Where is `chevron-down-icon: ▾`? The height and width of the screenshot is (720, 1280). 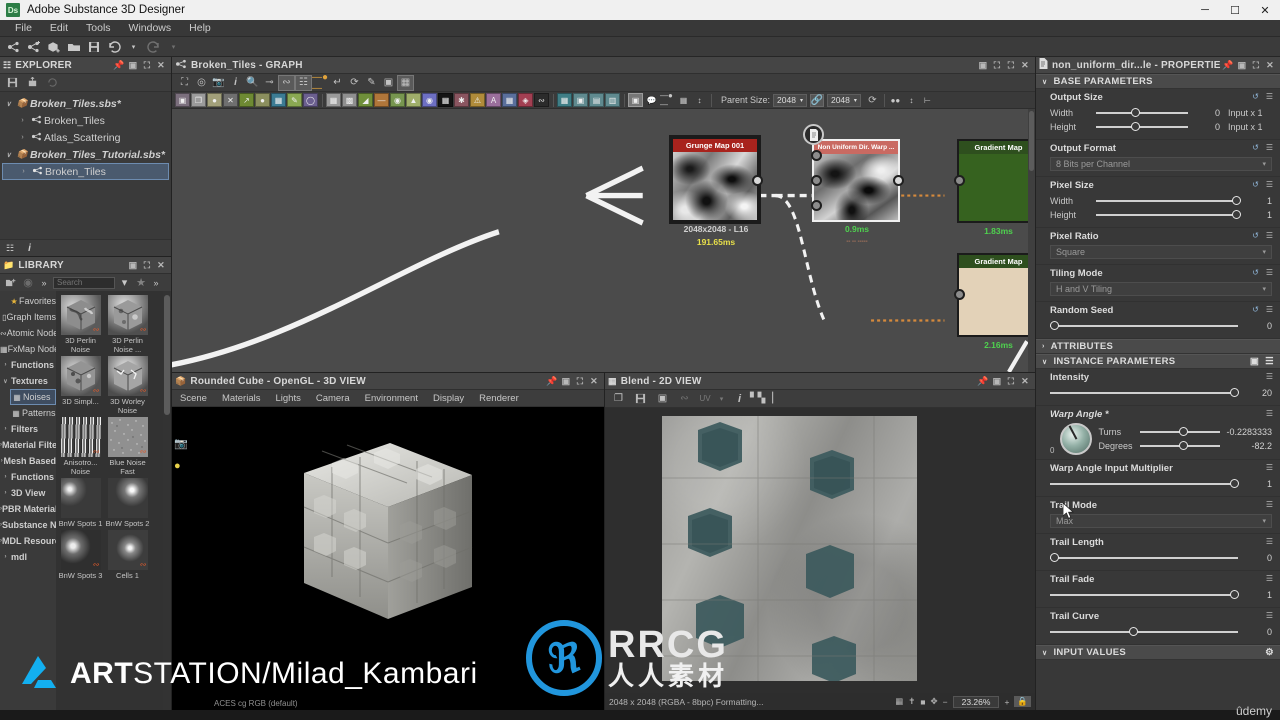
chevron-down-icon: ▾ is located at coordinates (721, 399).